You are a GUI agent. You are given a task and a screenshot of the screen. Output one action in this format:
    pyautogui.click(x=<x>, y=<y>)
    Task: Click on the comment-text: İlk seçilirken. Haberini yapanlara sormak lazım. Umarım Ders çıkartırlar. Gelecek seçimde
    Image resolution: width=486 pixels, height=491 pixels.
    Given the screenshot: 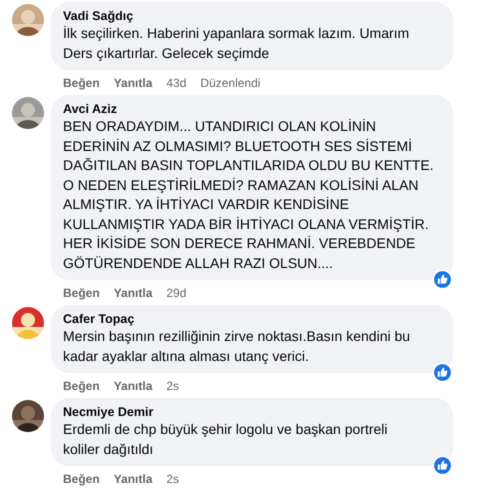 What is the action you would take?
    pyautogui.click(x=236, y=43)
    